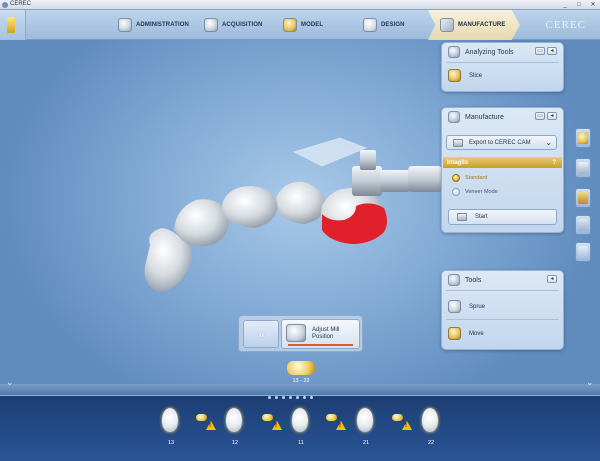  I want to click on tooth-22: 22, so click(431, 429).